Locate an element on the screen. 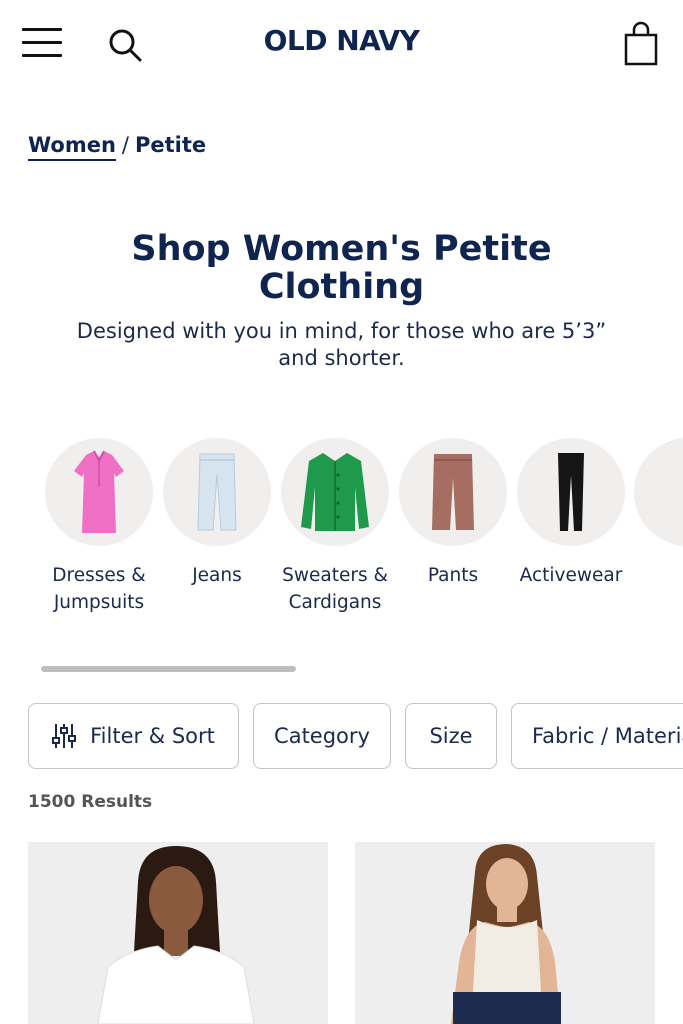  category-label: Sweaters & Cardigans is located at coordinates (335, 589).